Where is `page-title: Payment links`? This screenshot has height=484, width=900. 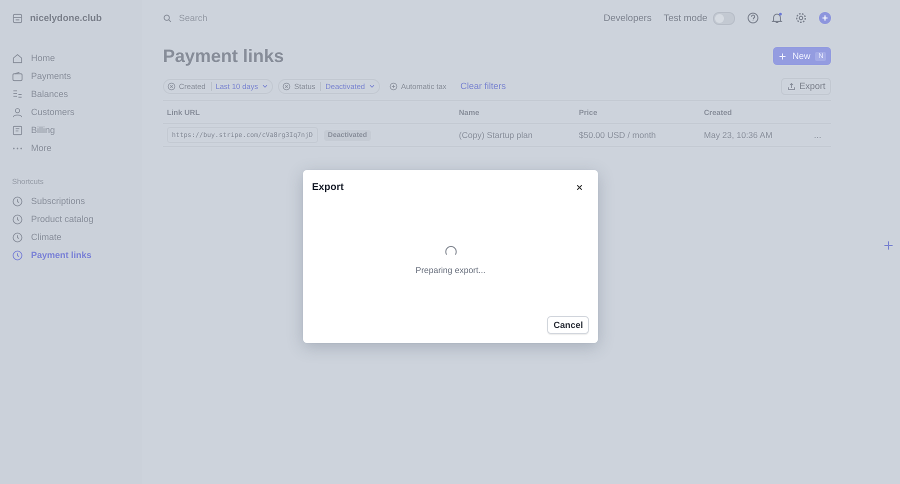
page-title: Payment links is located at coordinates (223, 56).